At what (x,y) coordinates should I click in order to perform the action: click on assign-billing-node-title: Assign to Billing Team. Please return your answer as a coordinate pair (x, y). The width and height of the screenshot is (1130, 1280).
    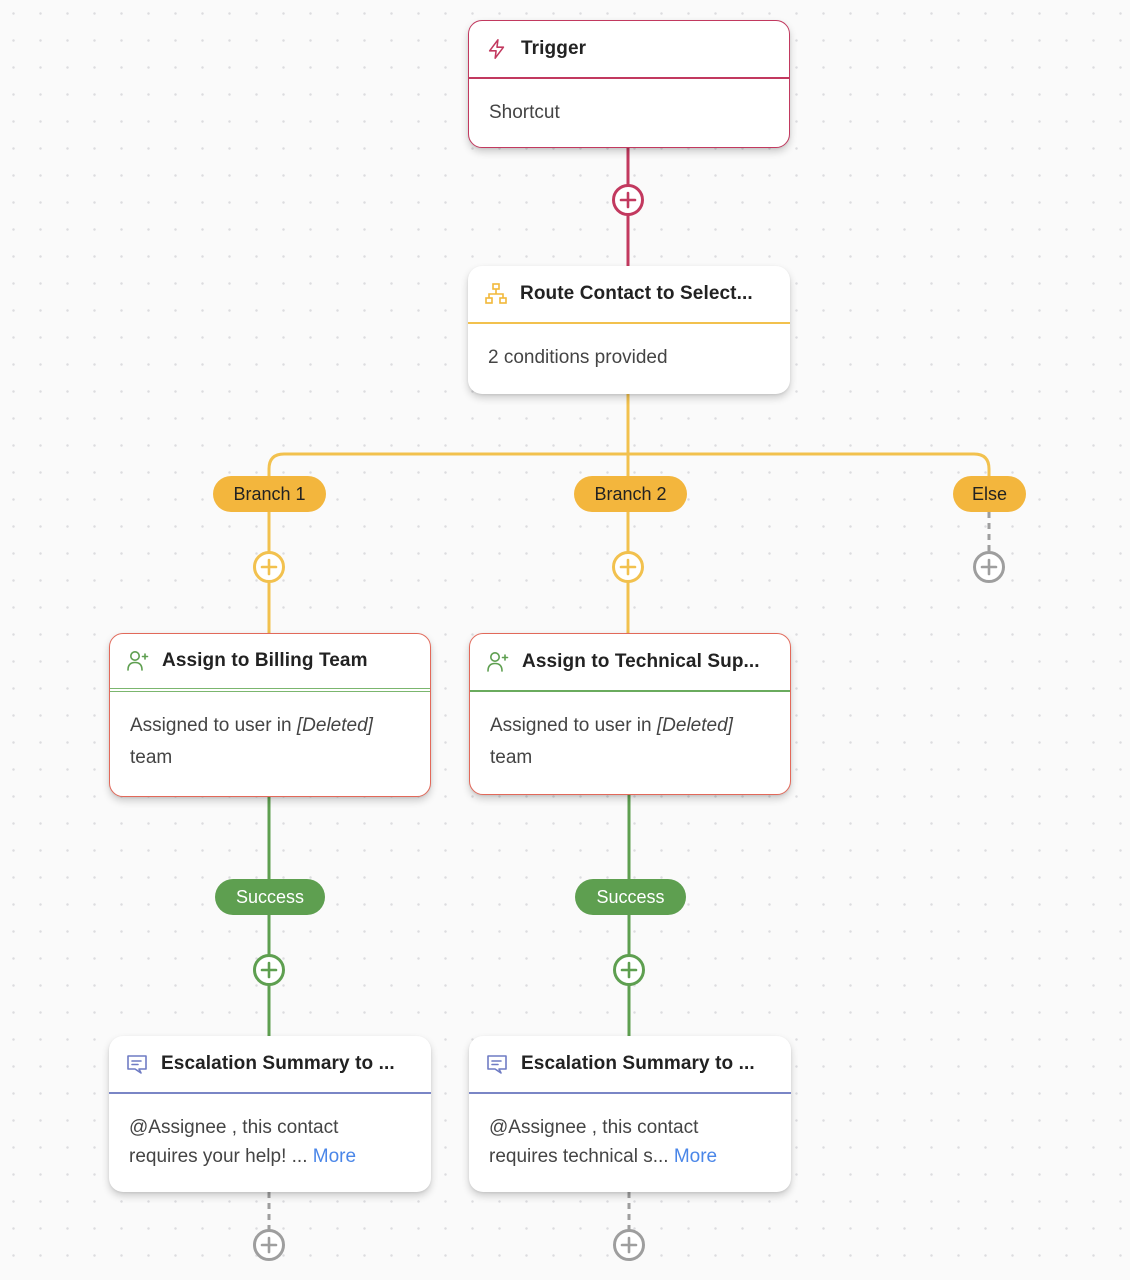
    Looking at the image, I should click on (265, 660).